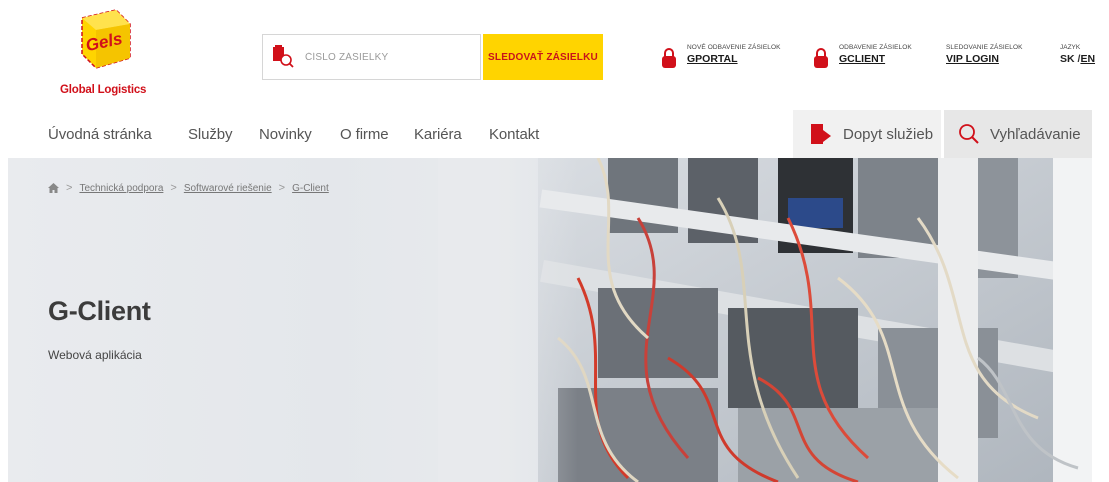 The image size is (1109, 482). I want to click on nav-item-about: O firme, so click(364, 134).